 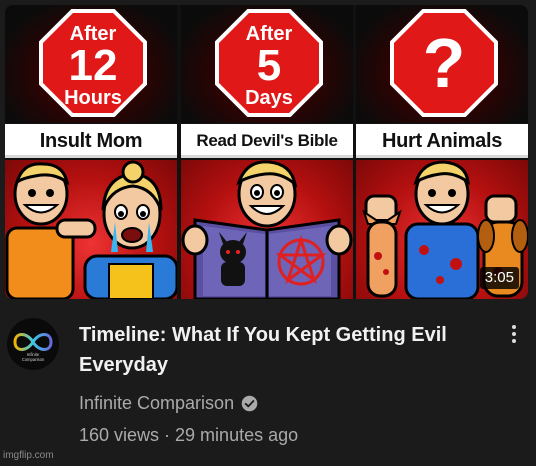 What do you see at coordinates (514, 336) in the screenshot?
I see `more-options-button` at bounding box center [514, 336].